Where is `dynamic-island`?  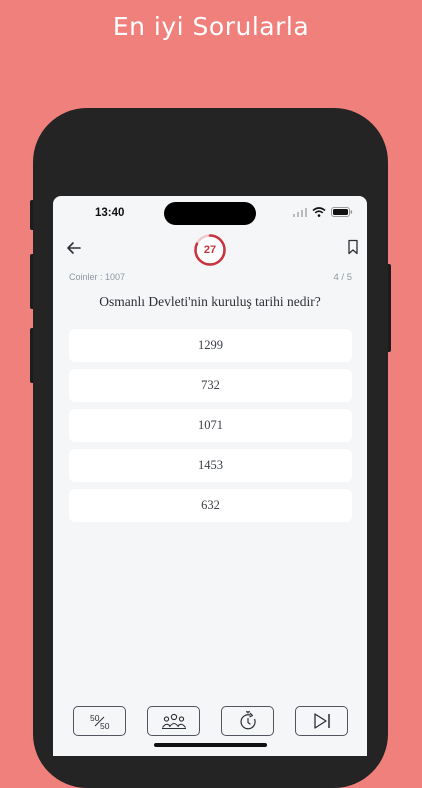 dynamic-island is located at coordinates (210, 213).